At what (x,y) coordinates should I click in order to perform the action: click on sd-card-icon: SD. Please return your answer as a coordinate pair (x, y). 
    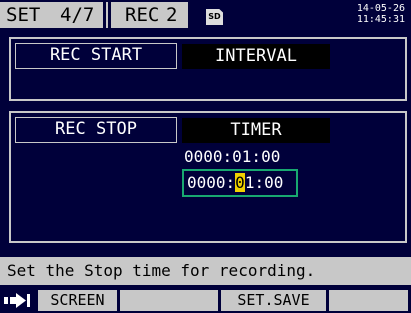
    Looking at the image, I should click on (214, 17).